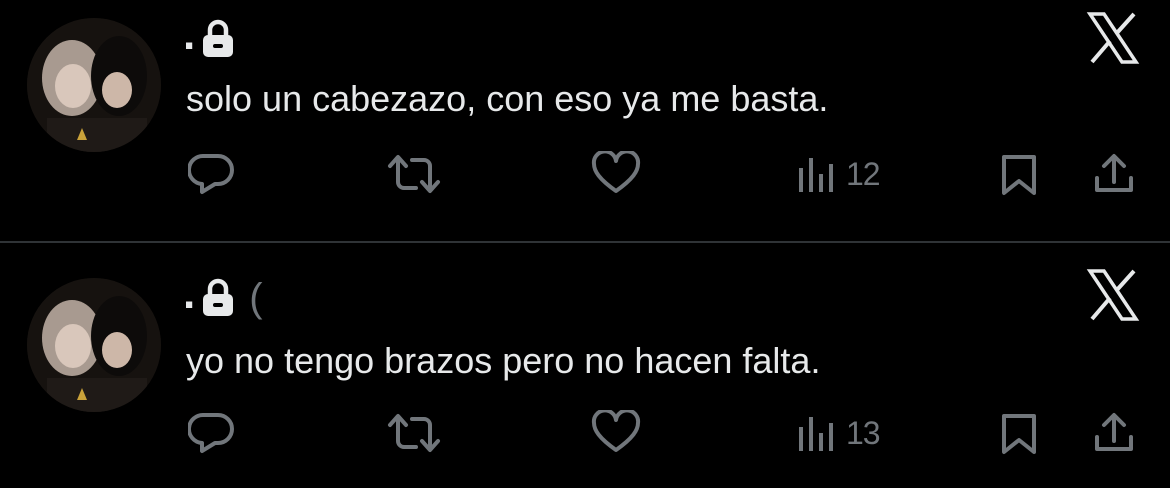 The image size is (1170, 488). What do you see at coordinates (585, 180) in the screenshot?
I see `action-bar: 12` at bounding box center [585, 180].